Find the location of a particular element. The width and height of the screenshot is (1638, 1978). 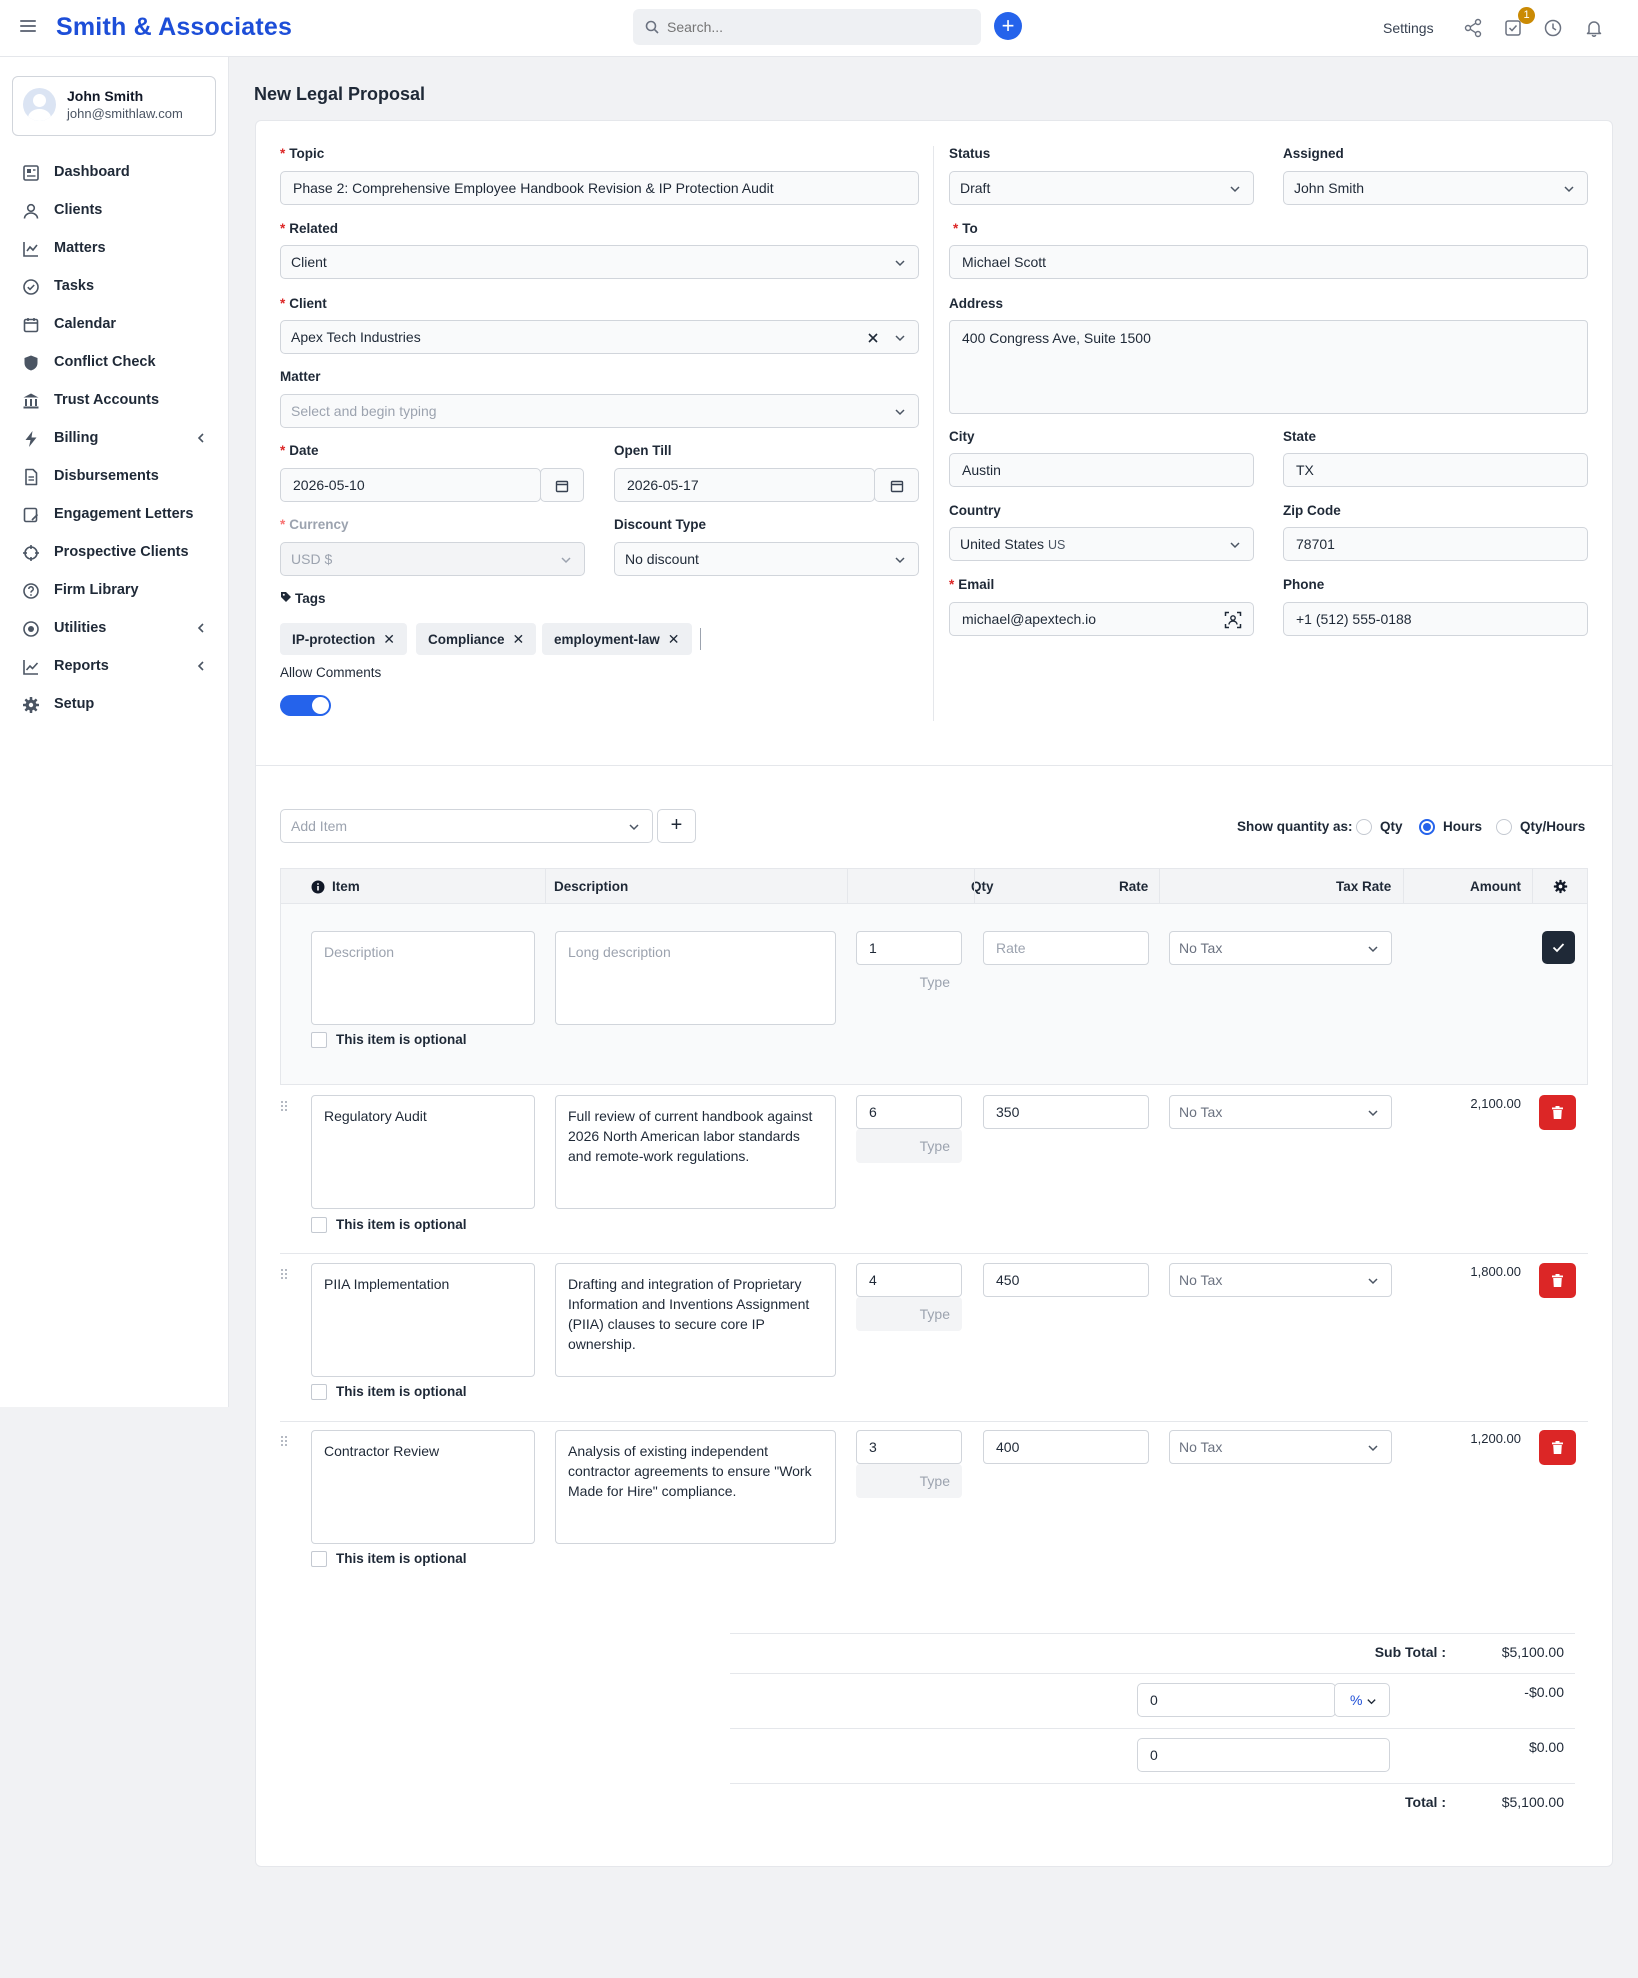

new-item-qty-input: 1 is located at coordinates (909, 948).